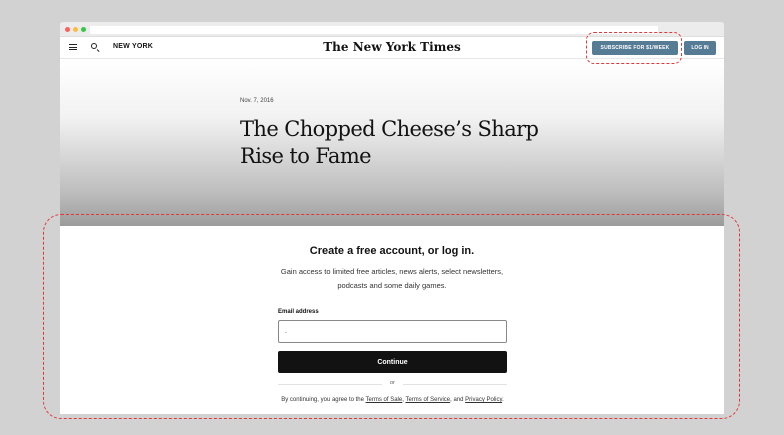 The width and height of the screenshot is (784, 435). Describe the element at coordinates (389, 142) in the screenshot. I see `article-headline: The Chopped Cheese’s Sharp Rise to Fame` at that location.